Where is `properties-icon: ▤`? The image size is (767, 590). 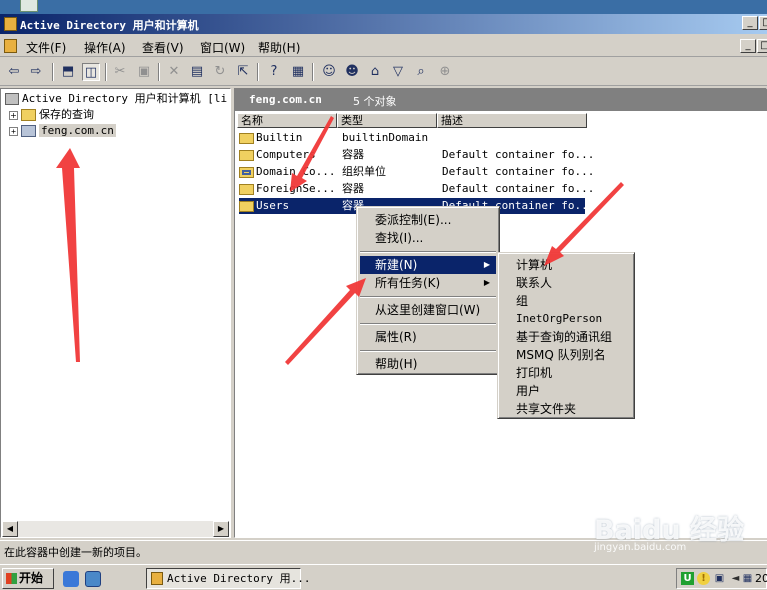
properties-icon: ▤ is located at coordinates (197, 72).